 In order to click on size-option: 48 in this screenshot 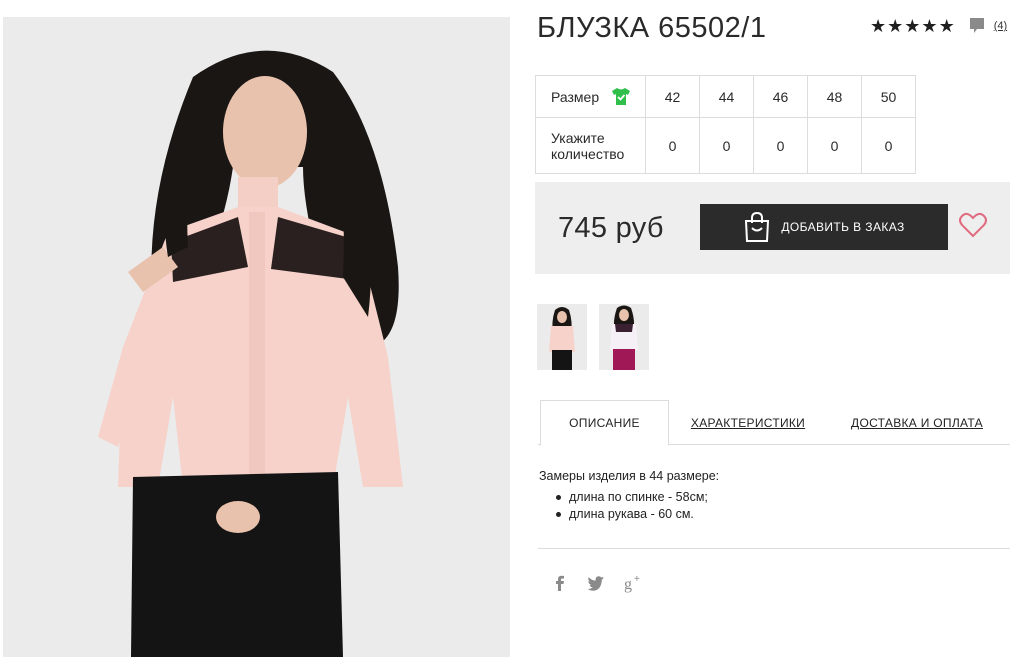, I will do `click(834, 96)`.